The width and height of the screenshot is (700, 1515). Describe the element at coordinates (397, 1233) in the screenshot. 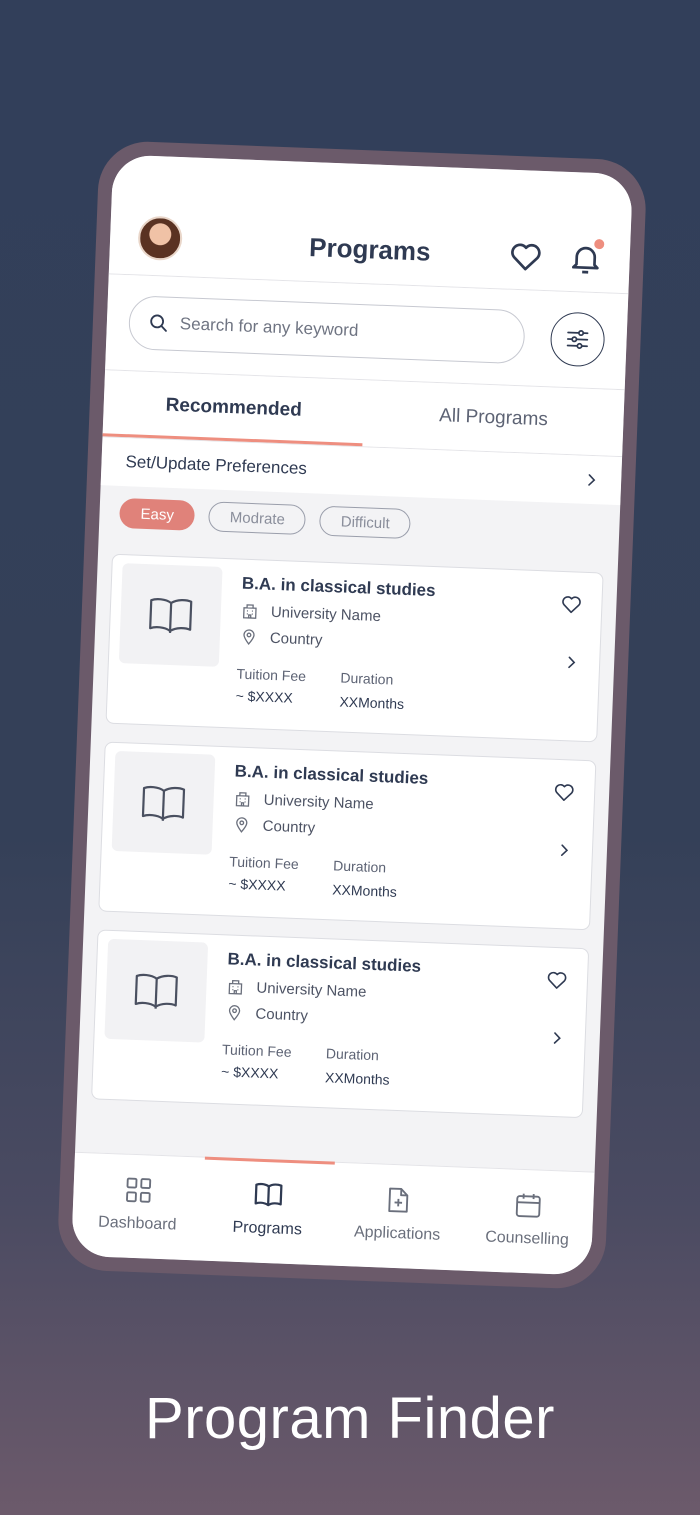

I see `nav-applications-label: Applications` at that location.